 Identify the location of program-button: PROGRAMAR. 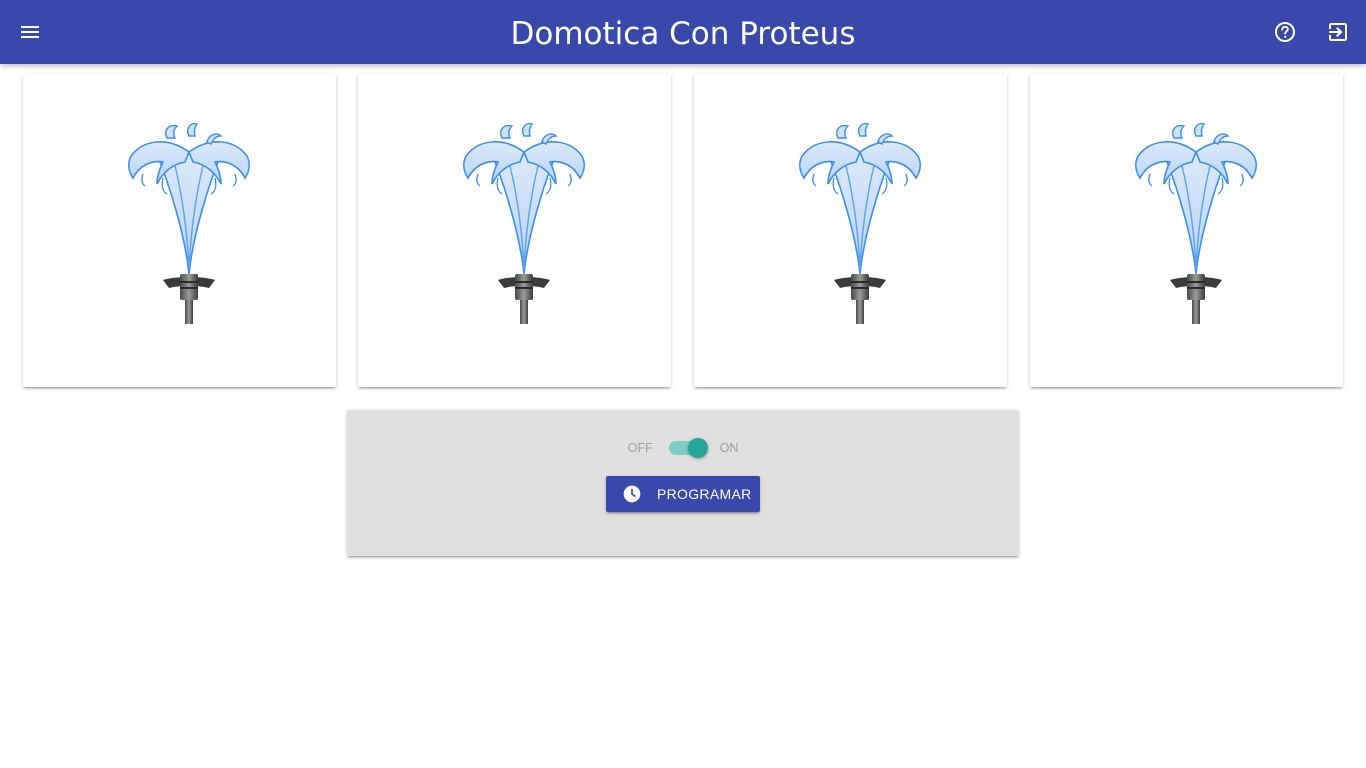
(683, 494).